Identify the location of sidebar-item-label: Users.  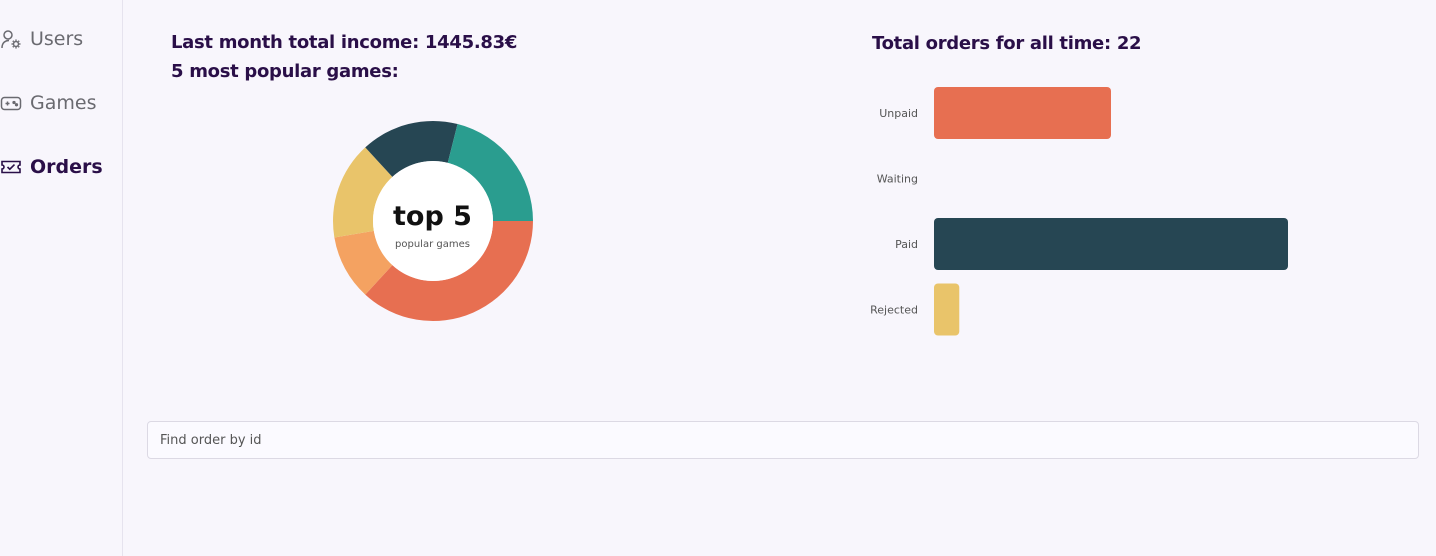
(57, 39).